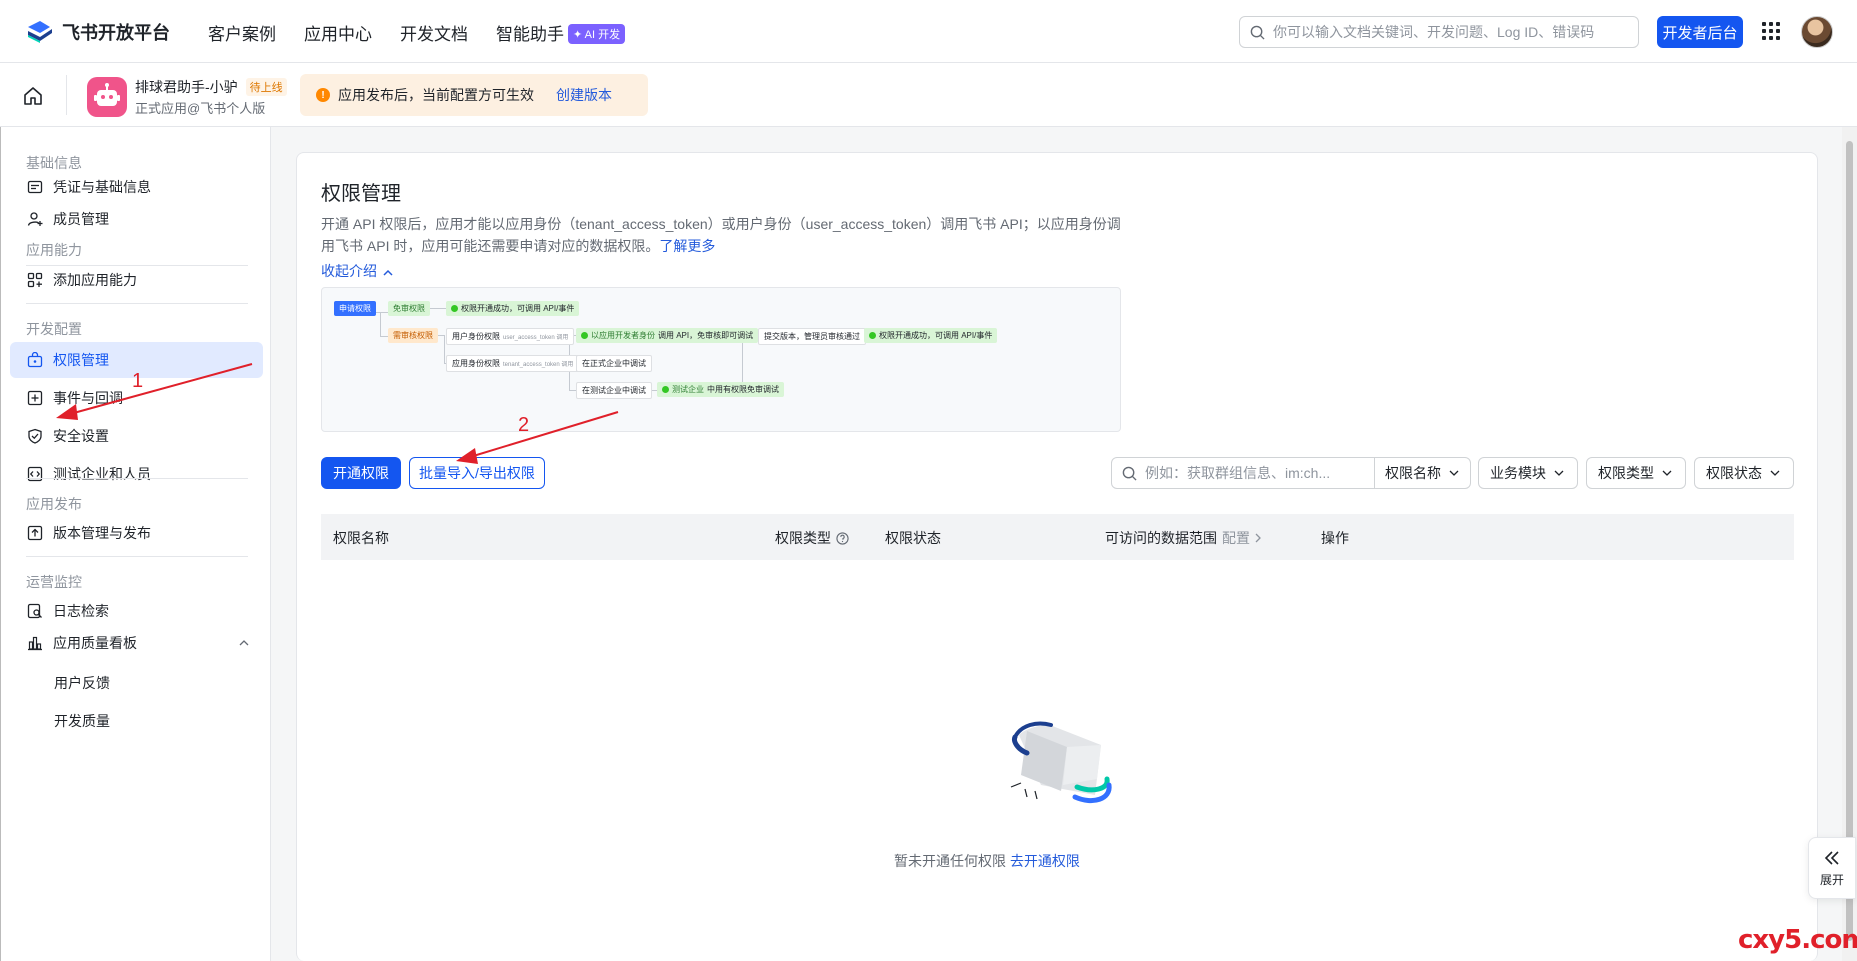  What do you see at coordinates (35, 219) in the screenshot?
I see `add-member-icon` at bounding box center [35, 219].